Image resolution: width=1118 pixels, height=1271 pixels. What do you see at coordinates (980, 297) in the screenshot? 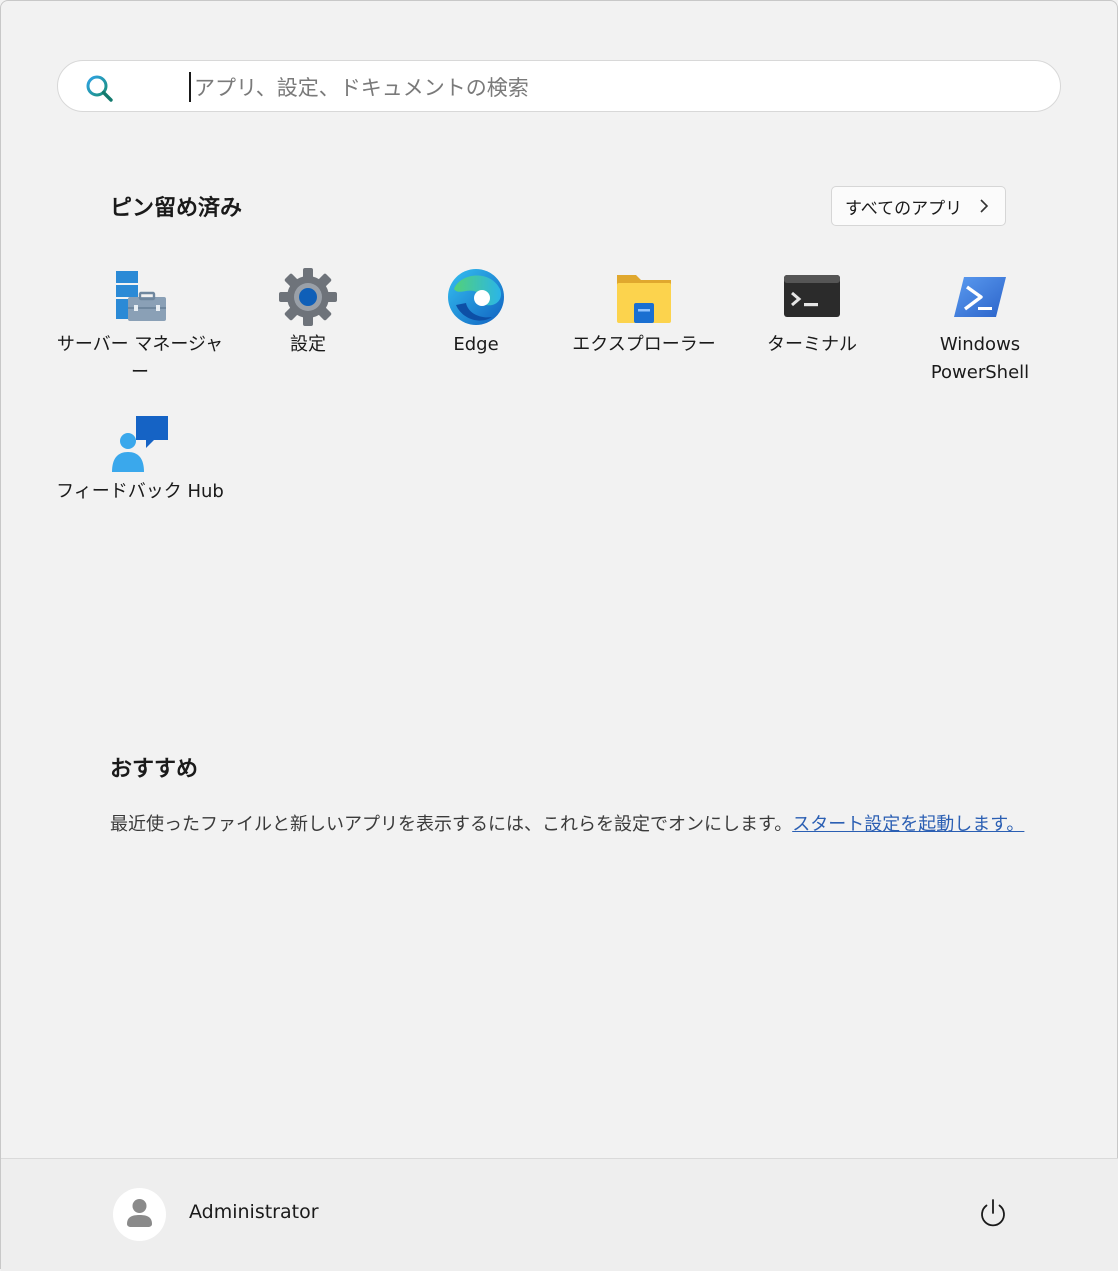
I see `powershell-icon` at bounding box center [980, 297].